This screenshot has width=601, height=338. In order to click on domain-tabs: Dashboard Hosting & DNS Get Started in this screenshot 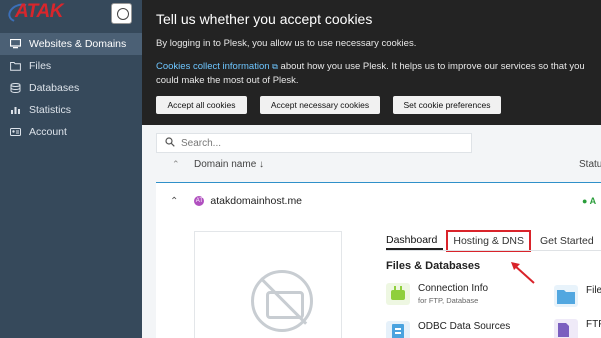, I will do `click(493, 241)`.